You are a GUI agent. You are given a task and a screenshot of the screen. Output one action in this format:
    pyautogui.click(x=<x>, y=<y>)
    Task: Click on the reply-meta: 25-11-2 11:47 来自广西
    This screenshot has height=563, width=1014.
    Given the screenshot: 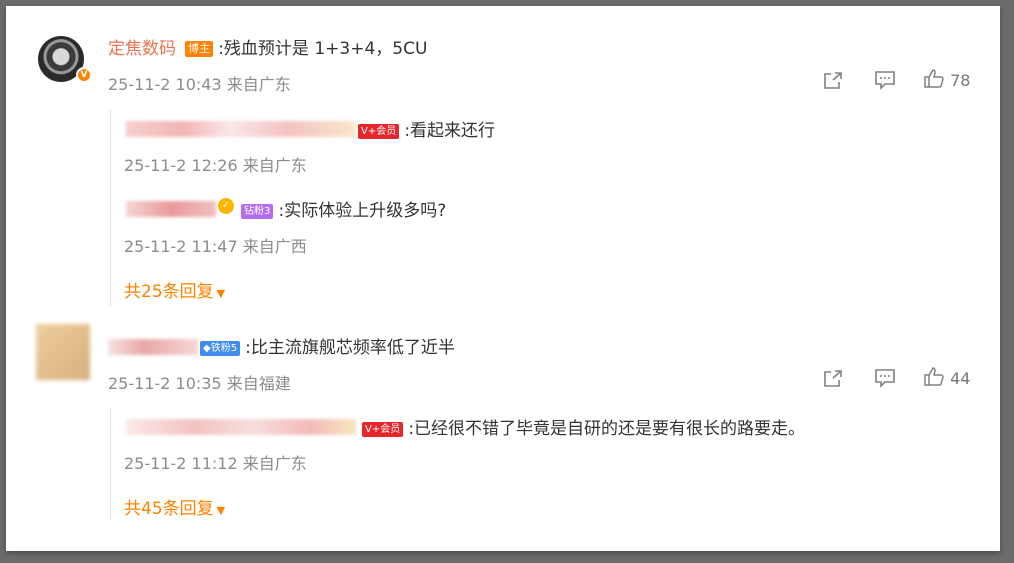 What is the action you would take?
    pyautogui.click(x=215, y=246)
    